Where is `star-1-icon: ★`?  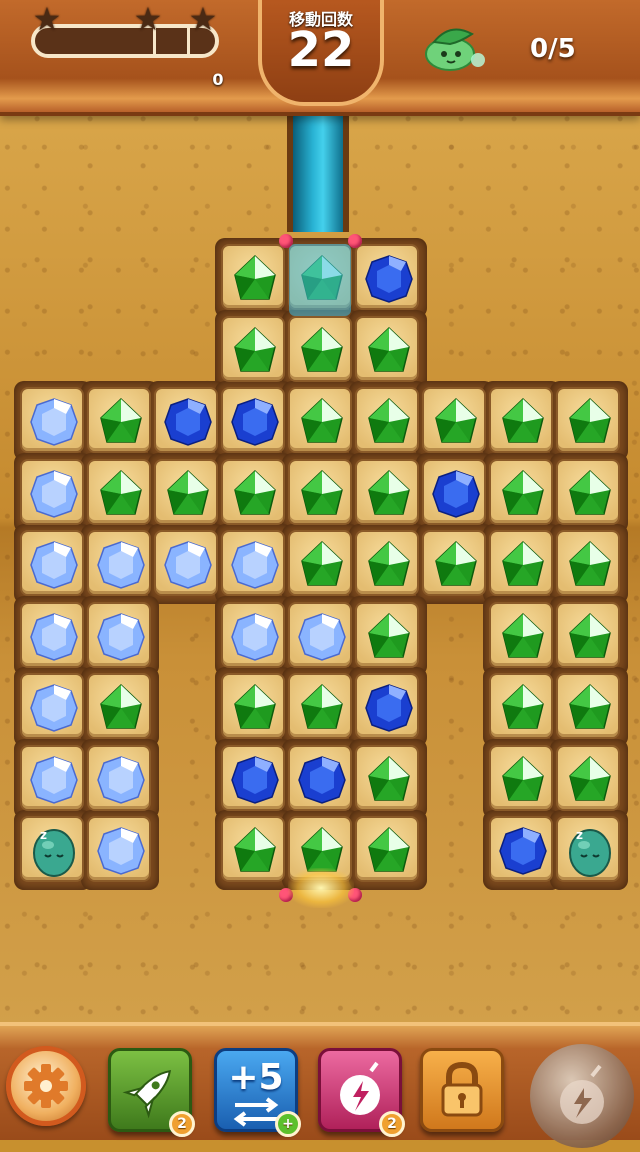
star-1-icon: ★ is located at coordinates (47, 19).